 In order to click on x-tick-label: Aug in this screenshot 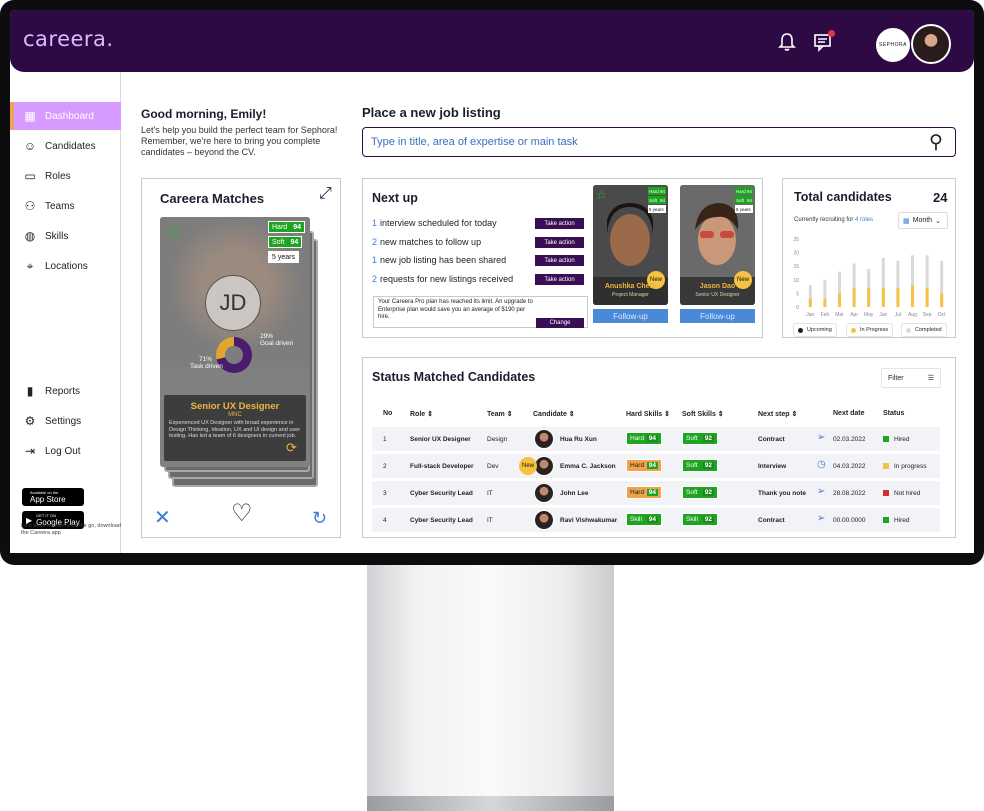, I will do `click(912, 315)`.